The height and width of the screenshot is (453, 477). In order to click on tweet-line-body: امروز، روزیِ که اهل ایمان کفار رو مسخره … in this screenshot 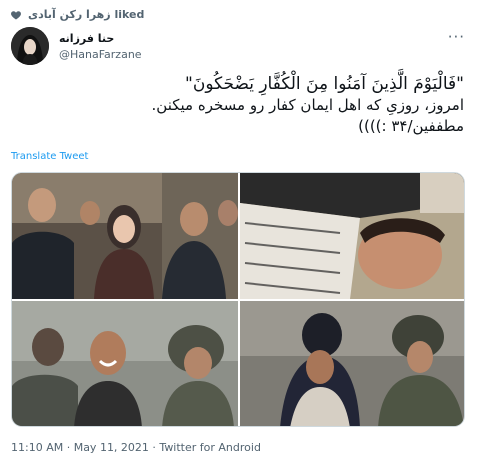, I will do `click(307, 105)`.